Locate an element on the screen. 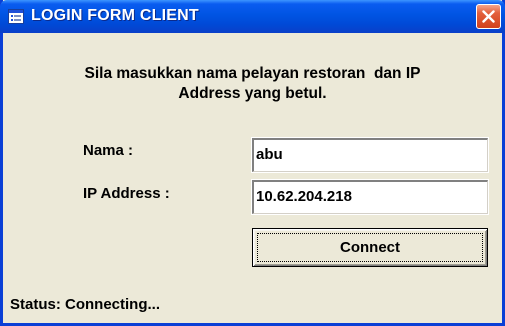 The image size is (505, 326). name-label: Nama : is located at coordinates (108, 150).